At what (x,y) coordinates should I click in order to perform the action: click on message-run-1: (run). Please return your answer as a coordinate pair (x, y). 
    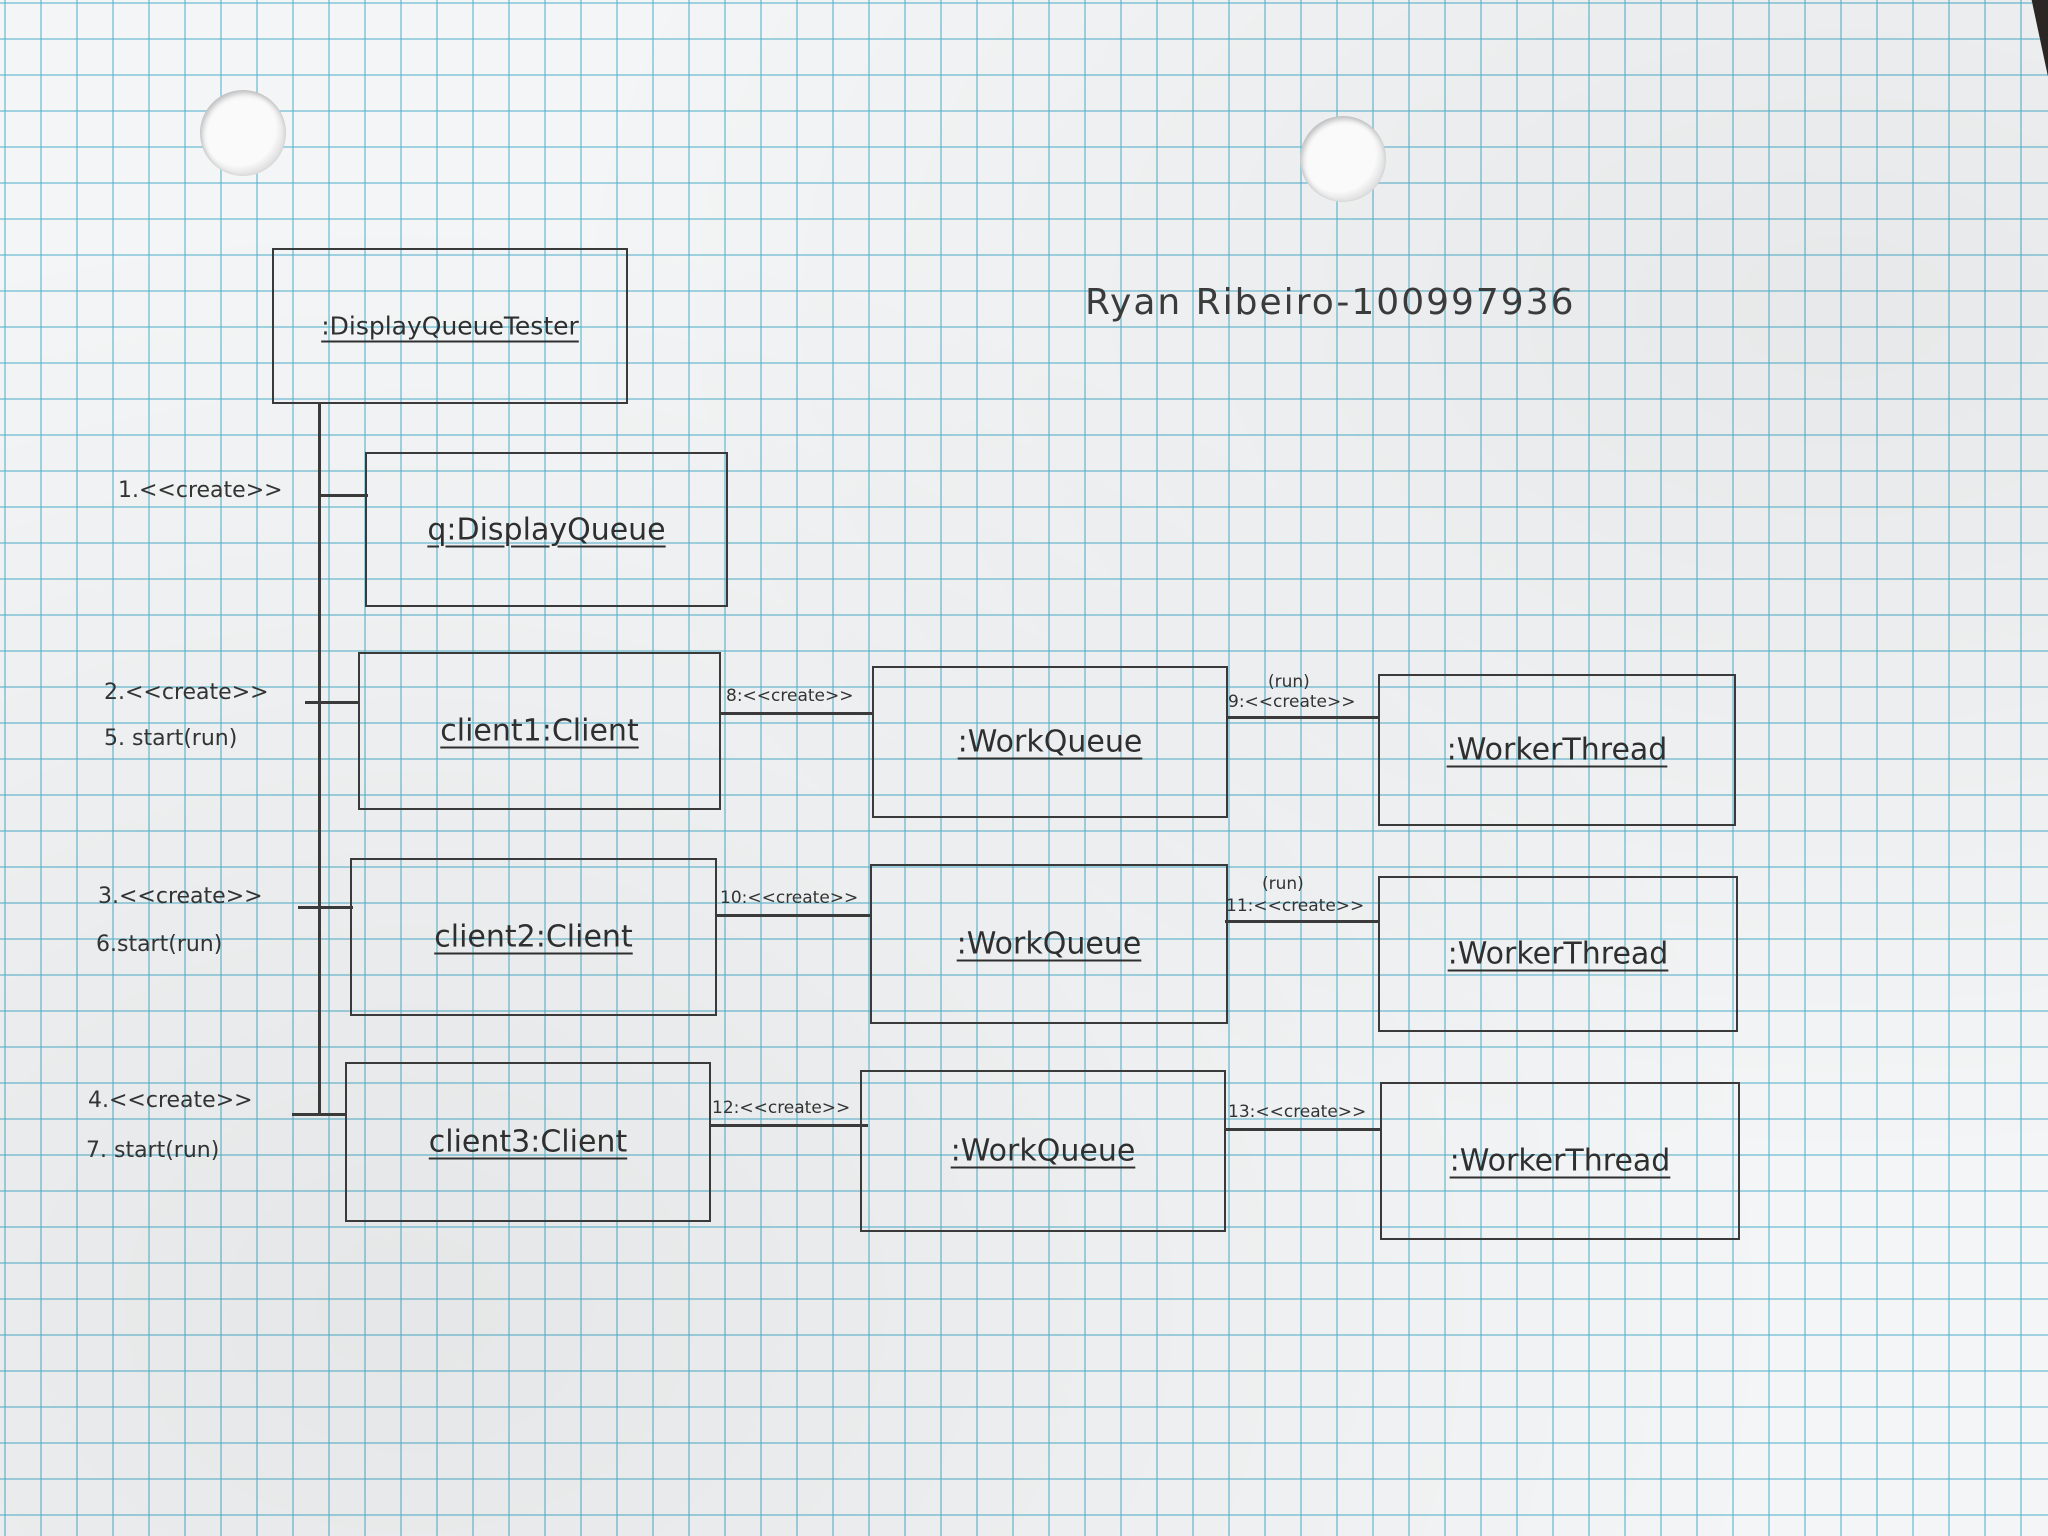
    Looking at the image, I should click on (1289, 682).